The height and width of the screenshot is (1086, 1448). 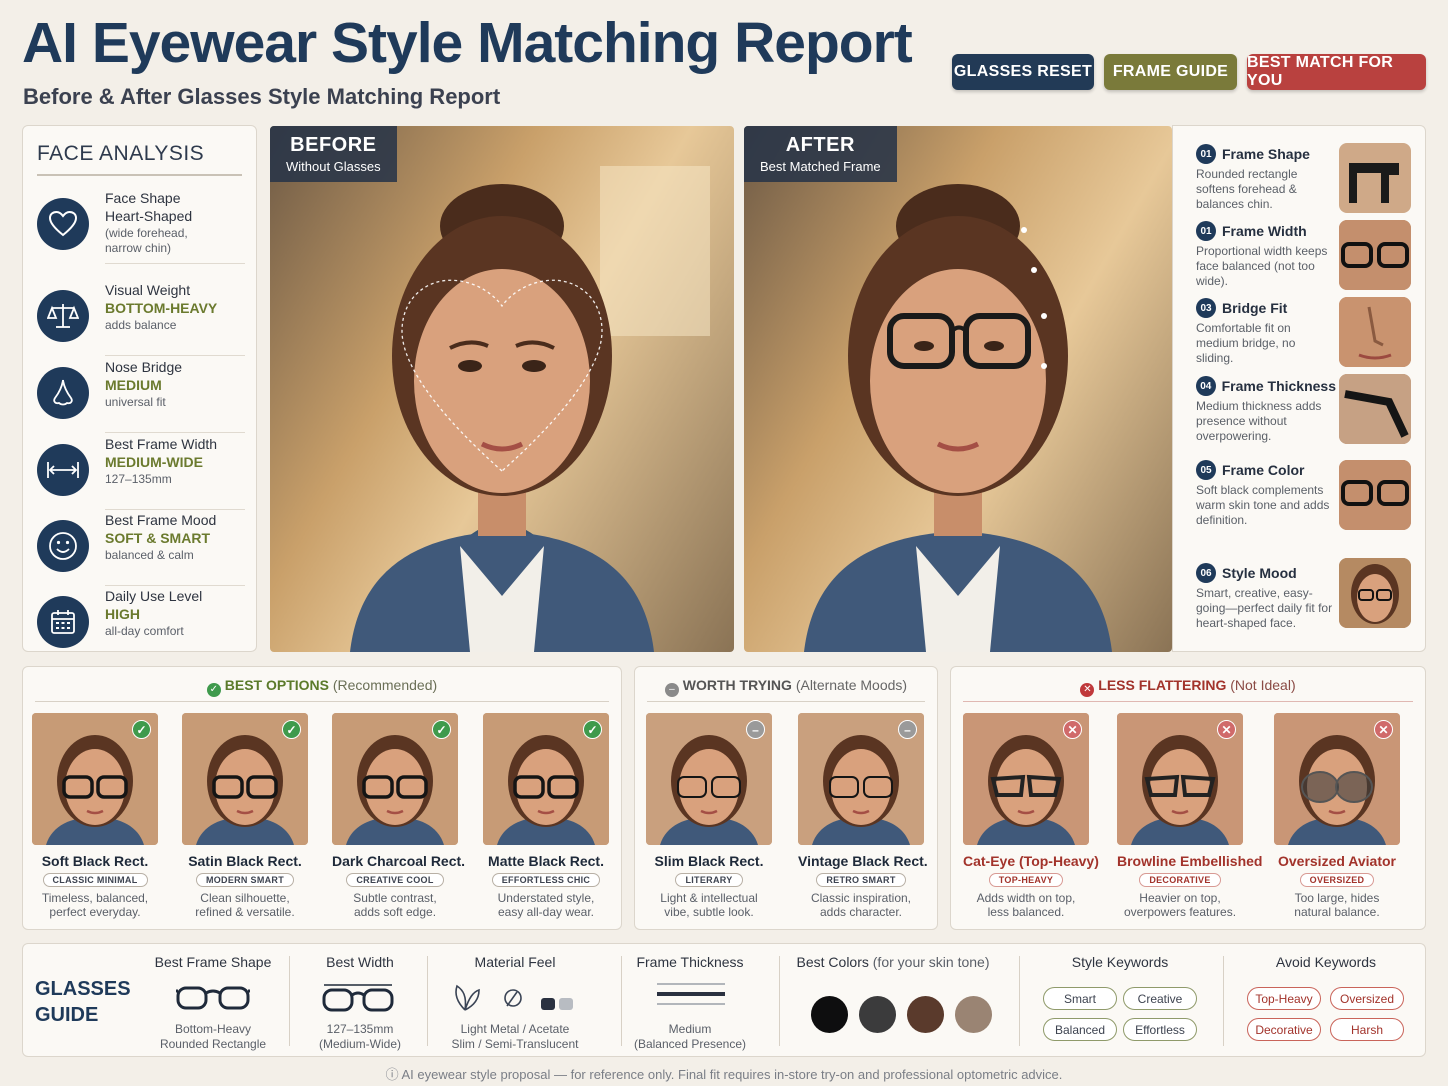 I want to click on best-frame-shape-text: Bottom-Heavy Rounded Rectangle, so click(x=213, y=1036).